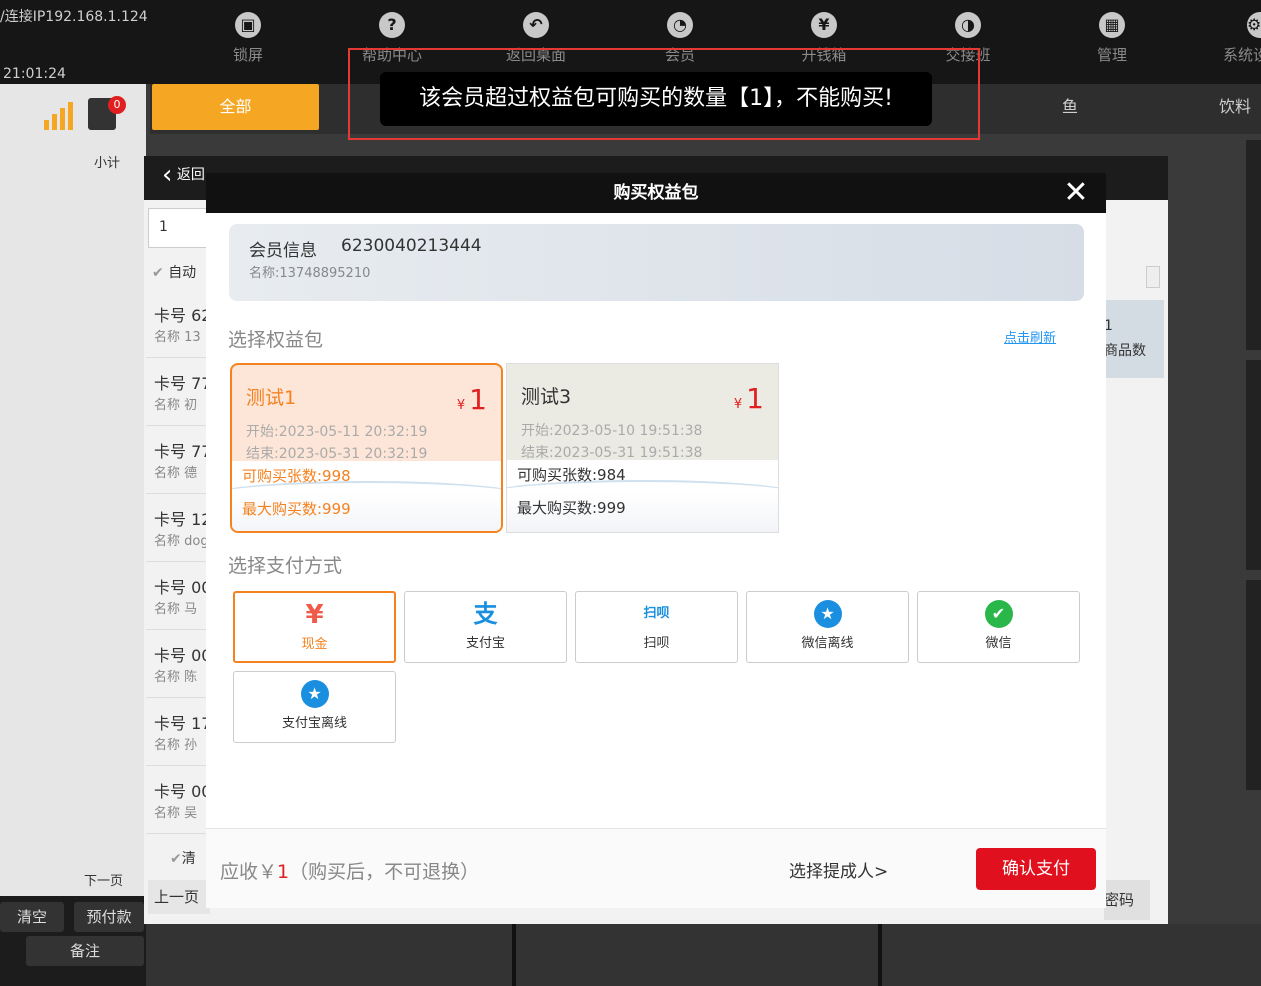 This screenshot has width=1261, height=986. What do you see at coordinates (1127, 900) in the screenshot?
I see `password-button: 密码` at bounding box center [1127, 900].